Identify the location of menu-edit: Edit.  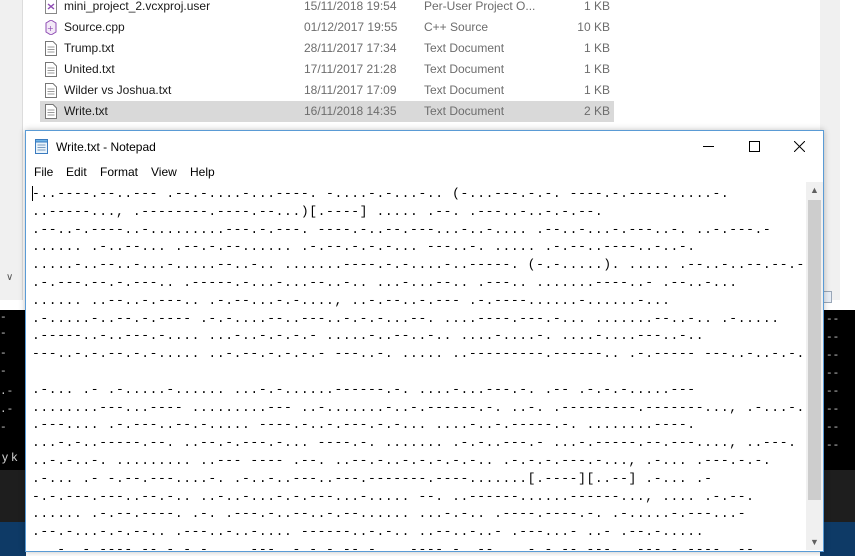
(76, 172).